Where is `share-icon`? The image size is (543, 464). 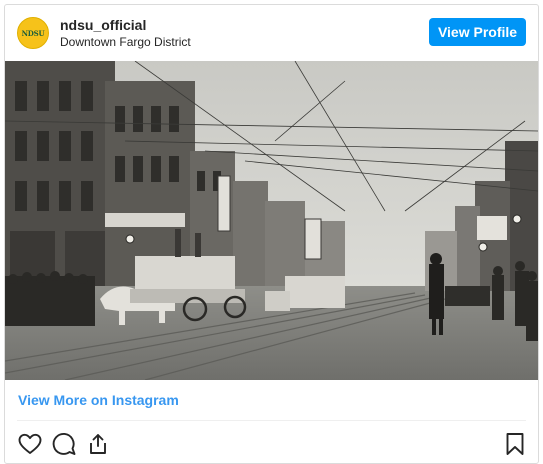
share-icon is located at coordinates (98, 446).